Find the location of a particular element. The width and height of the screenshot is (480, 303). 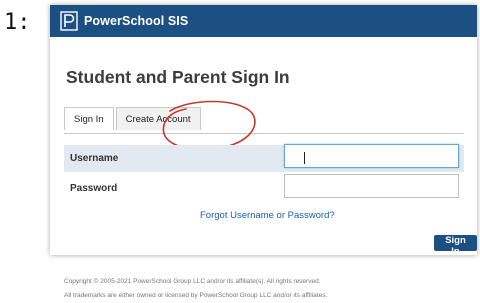

username-input is located at coordinates (371, 156).